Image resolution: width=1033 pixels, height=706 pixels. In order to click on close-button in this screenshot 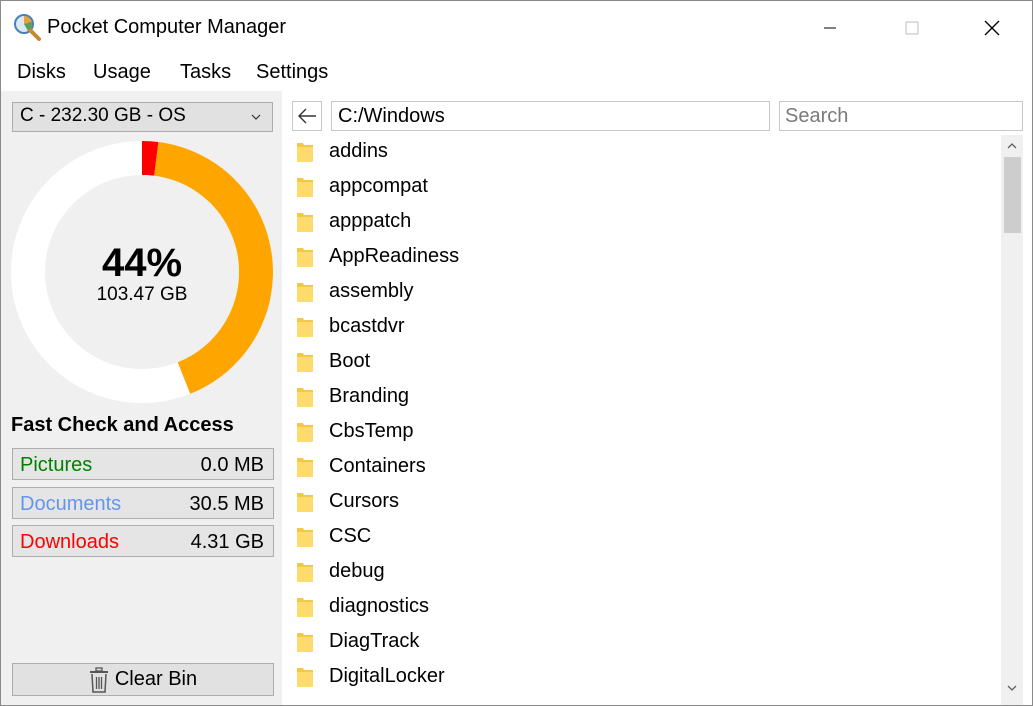, I will do `click(992, 28)`.